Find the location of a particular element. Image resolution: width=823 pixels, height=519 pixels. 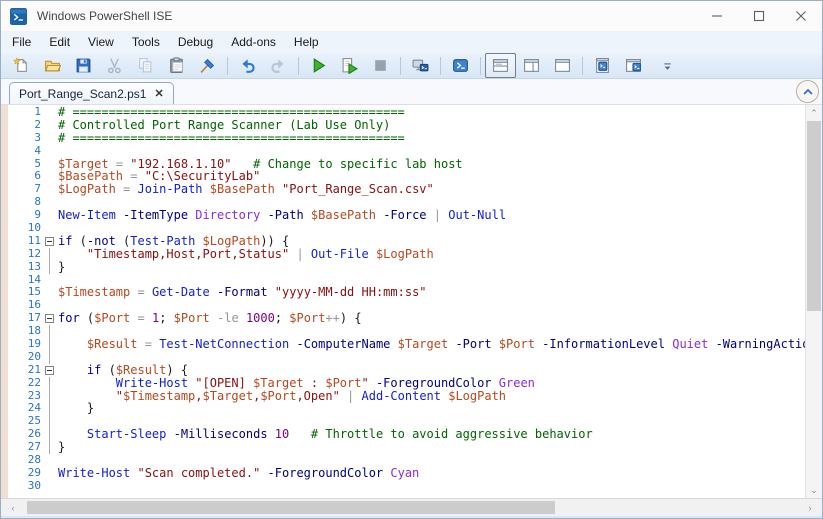

clear-console-button is located at coordinates (207, 65).